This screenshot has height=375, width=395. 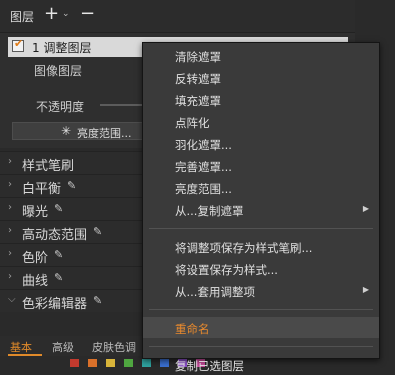 I want to click on tool-label: 色彩编辑器, so click(x=55, y=304).